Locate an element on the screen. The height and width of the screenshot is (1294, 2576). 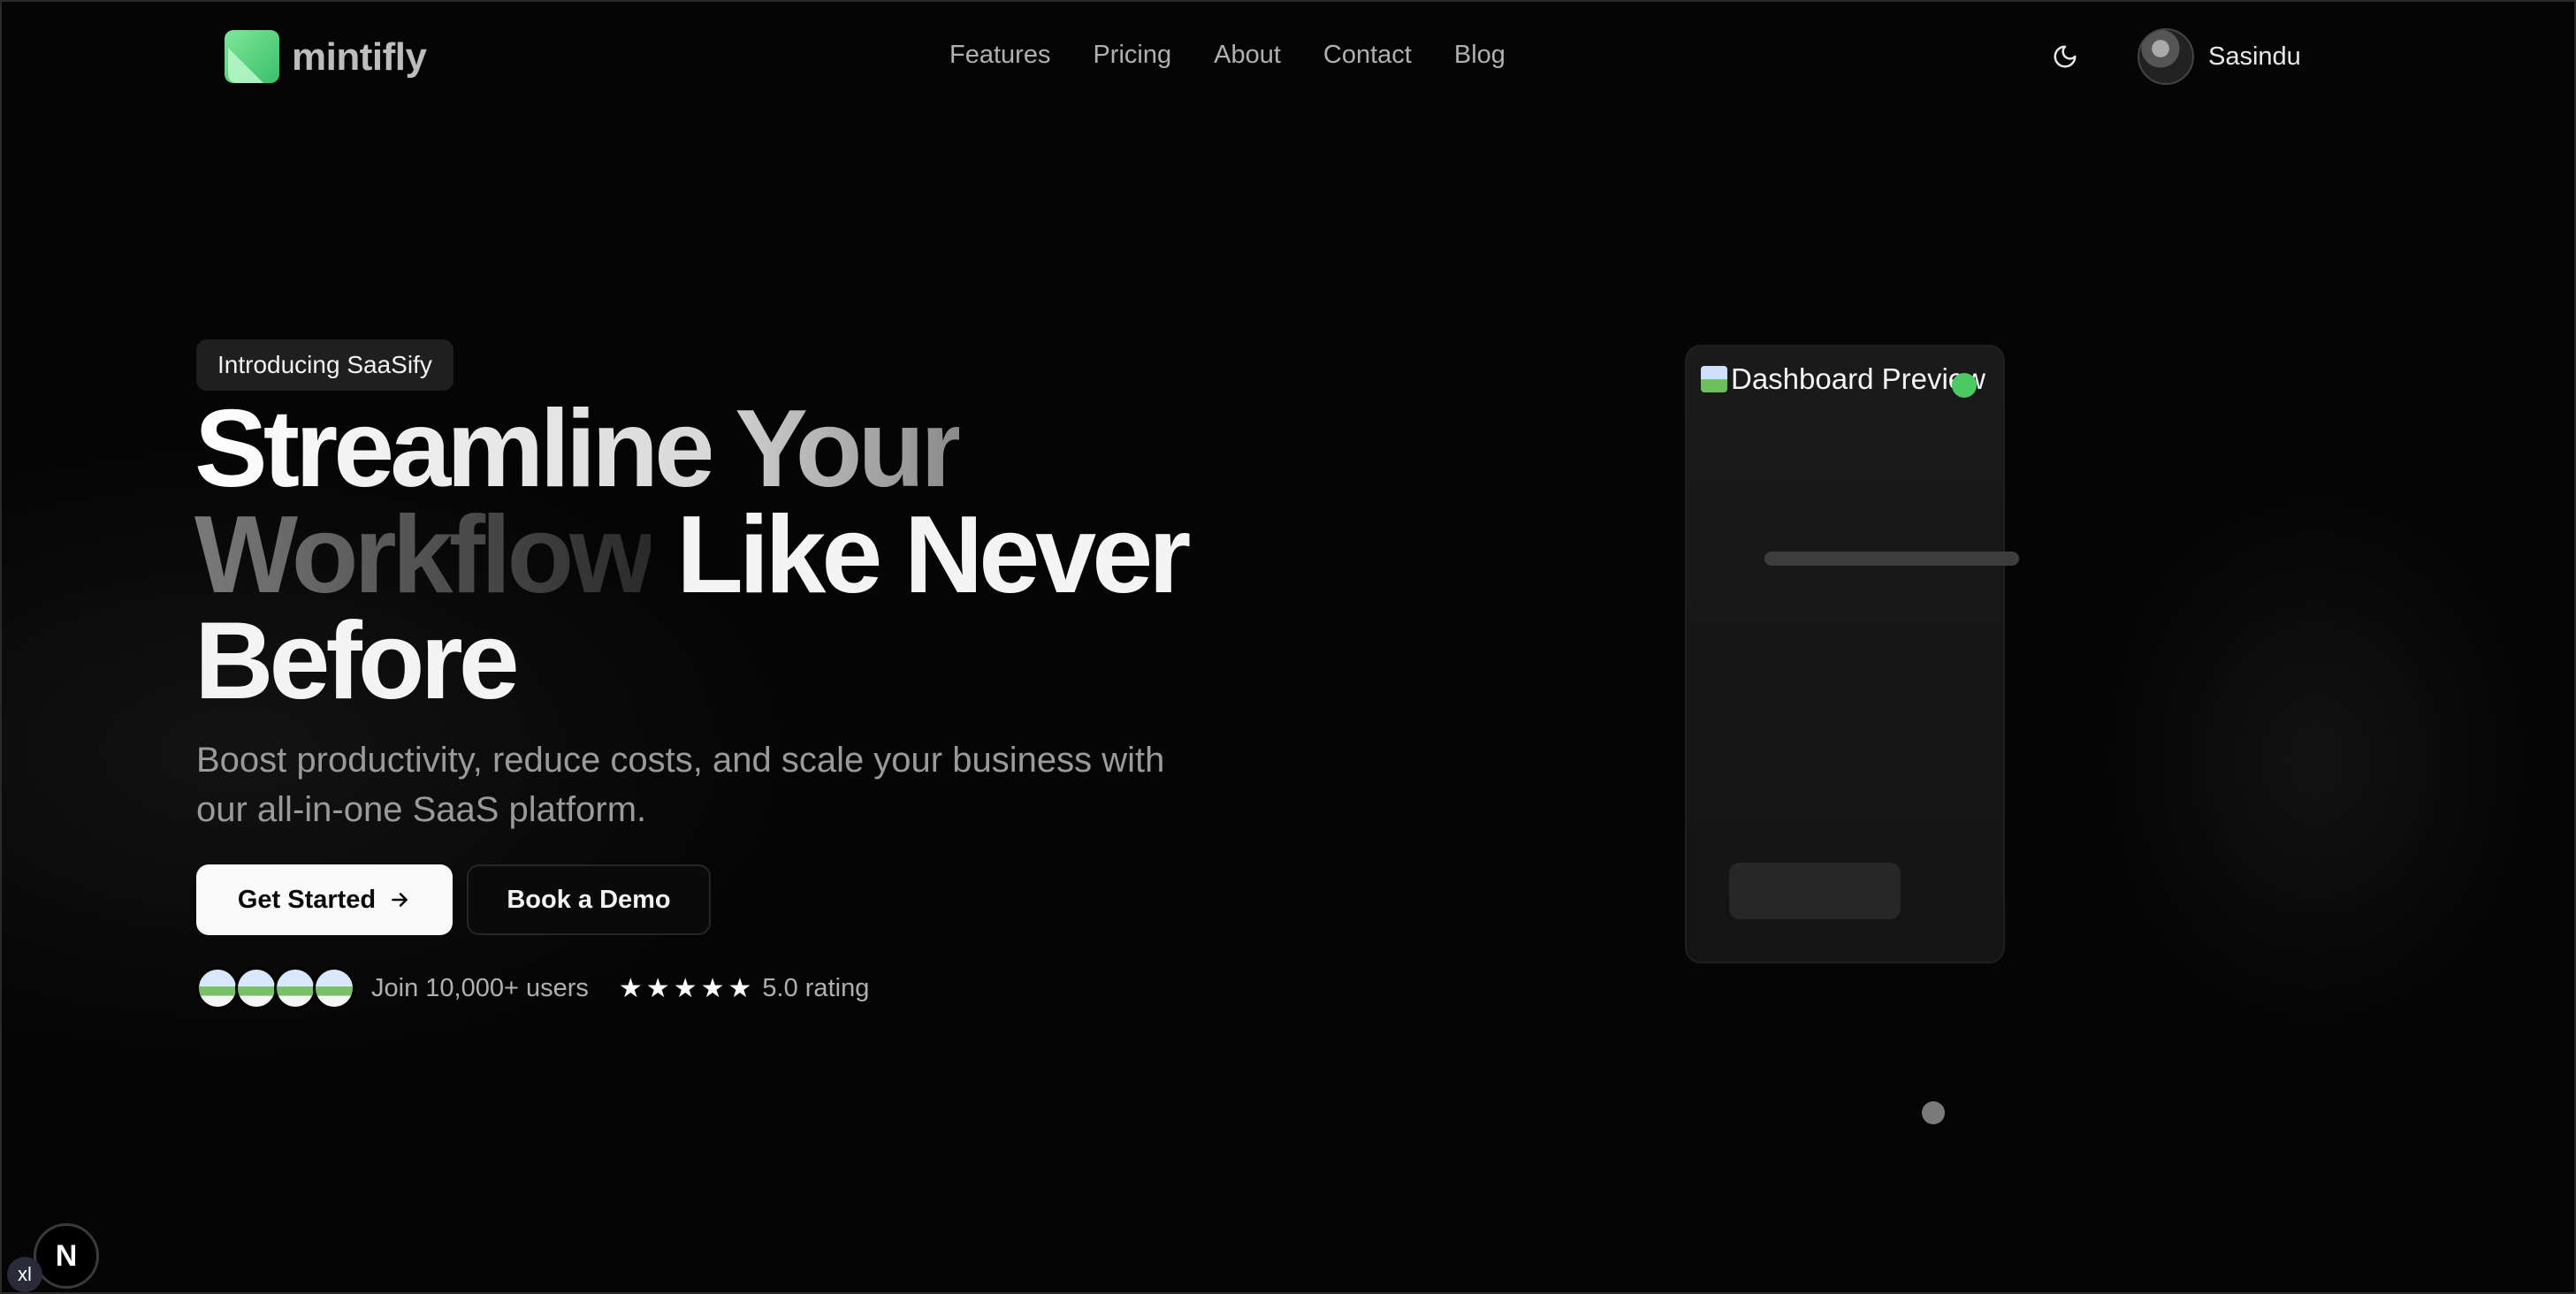
headline-word-before: Before is located at coordinates (357, 661).